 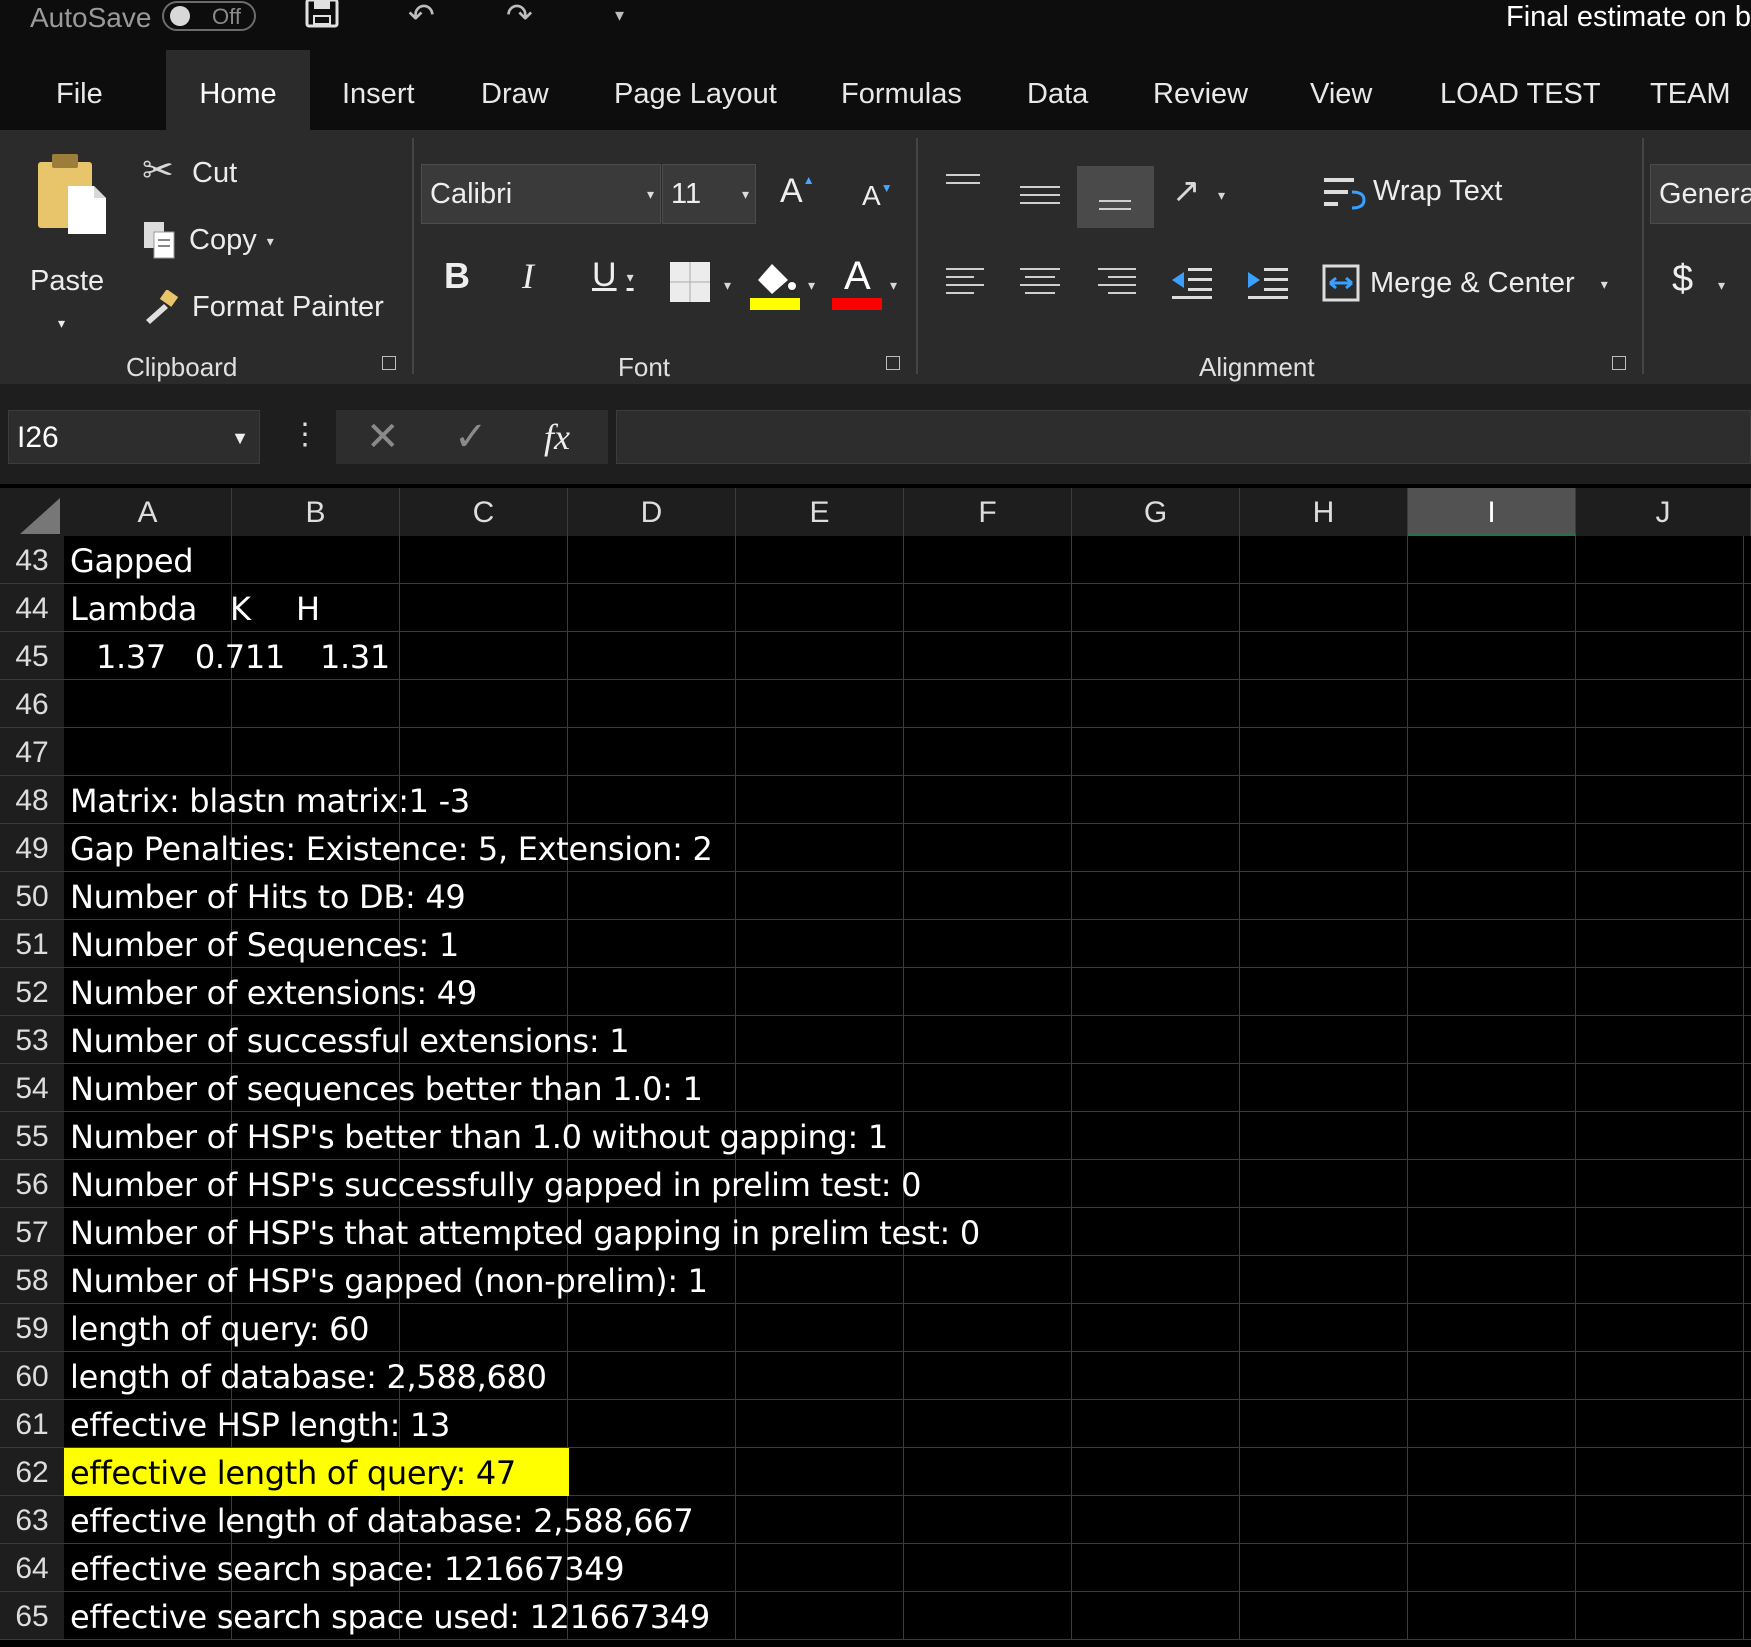 I want to click on bottom-align-button, so click(x=1115, y=197).